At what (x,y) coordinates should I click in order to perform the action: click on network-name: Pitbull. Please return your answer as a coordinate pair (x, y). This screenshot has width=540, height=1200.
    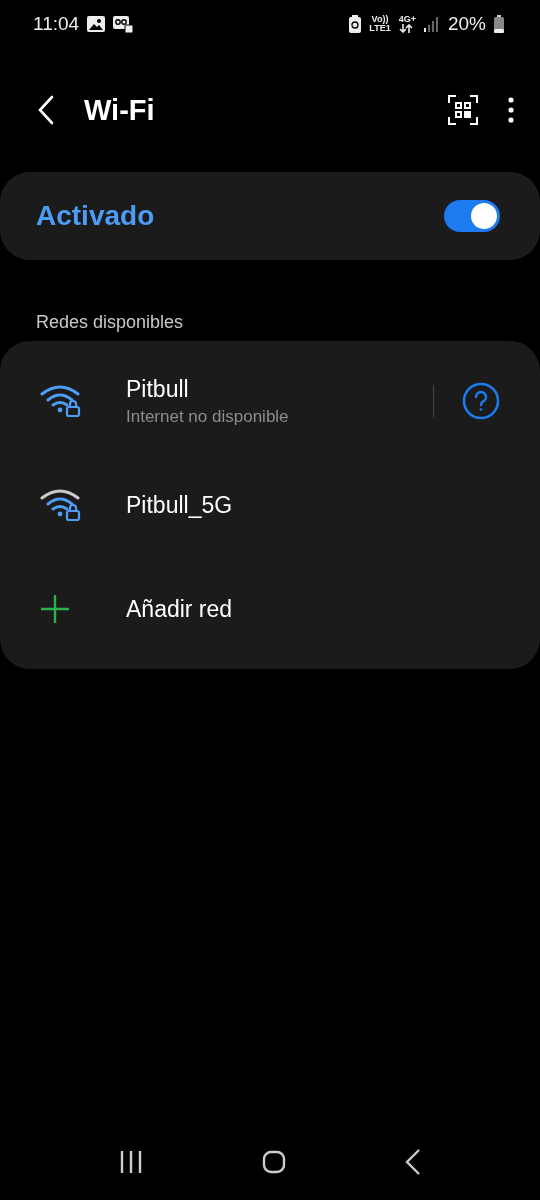
    Looking at the image, I should click on (279, 389).